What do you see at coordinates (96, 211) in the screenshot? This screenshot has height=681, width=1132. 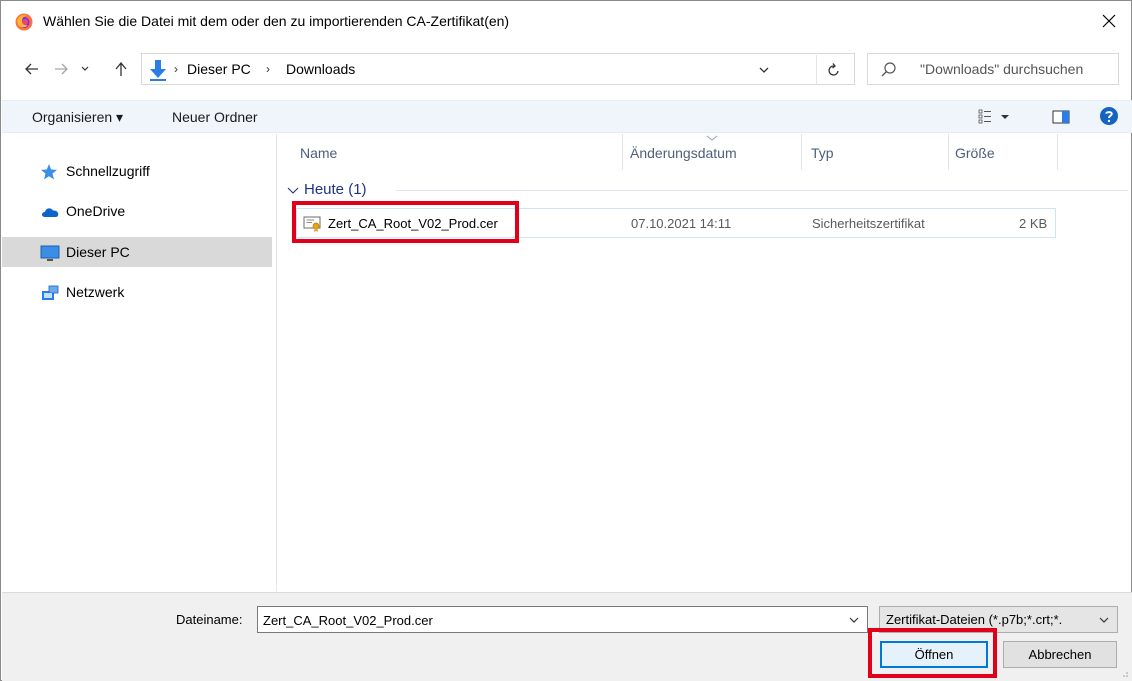 I see `sidebar-item-label: OneDrive` at bounding box center [96, 211].